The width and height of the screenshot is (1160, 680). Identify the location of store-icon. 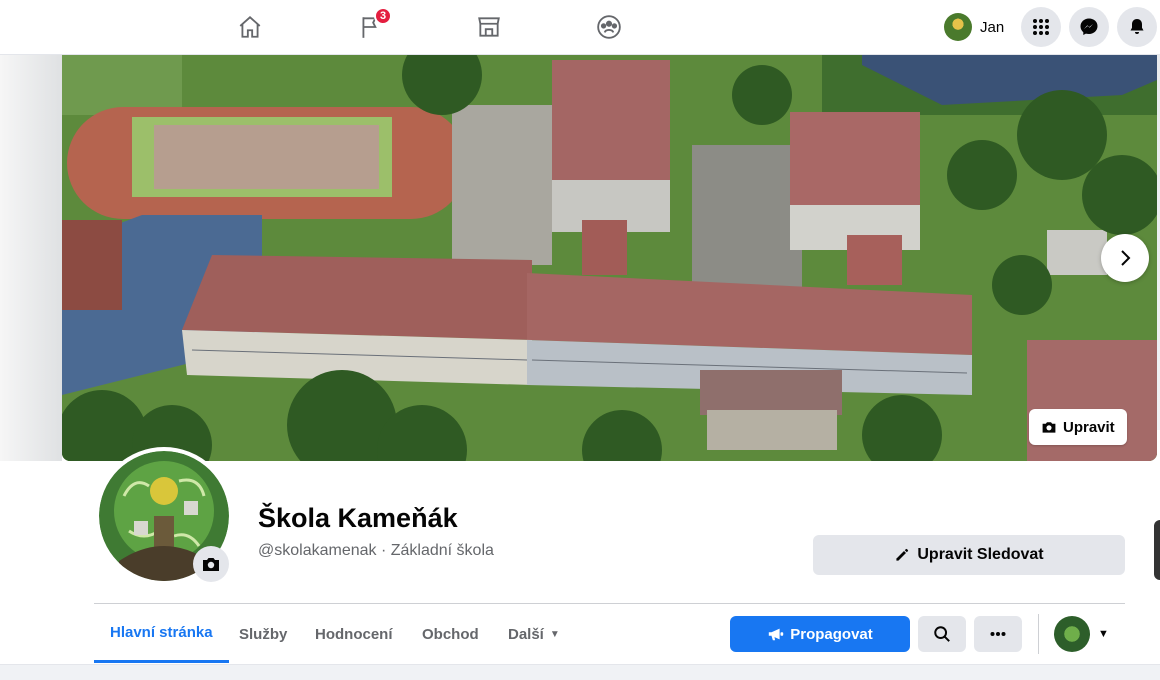
(489, 27).